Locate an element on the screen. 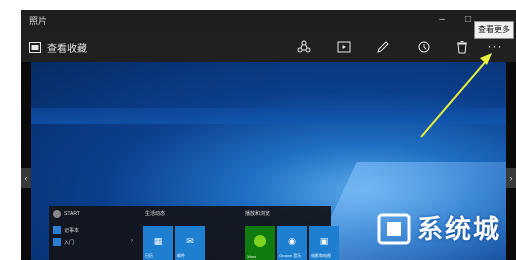  film-icon: ▣ is located at coordinates (324, 241).